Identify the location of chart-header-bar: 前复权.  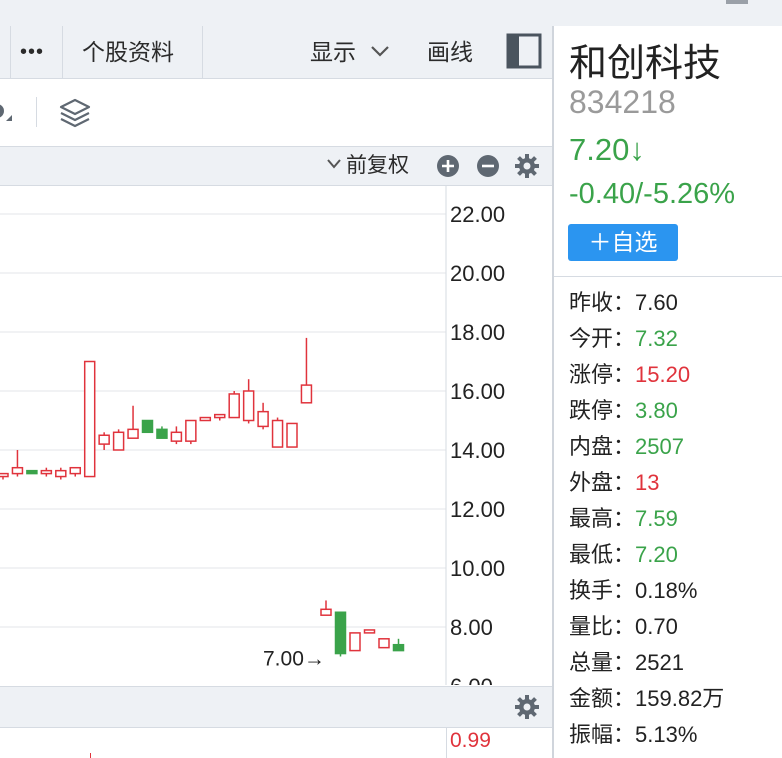
(276, 166).